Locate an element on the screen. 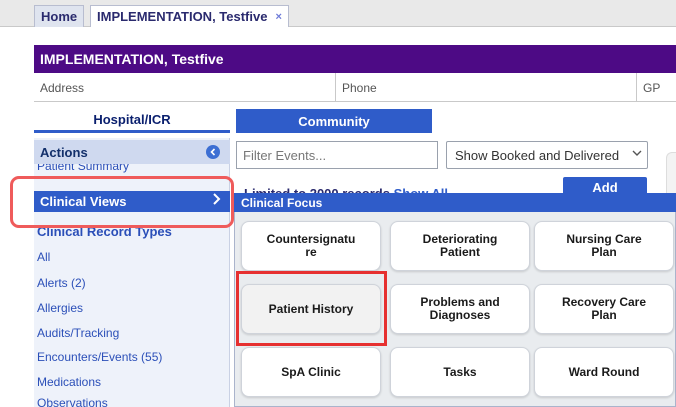 This screenshot has height=407, width=676. address-field: Address is located at coordinates (185, 87).